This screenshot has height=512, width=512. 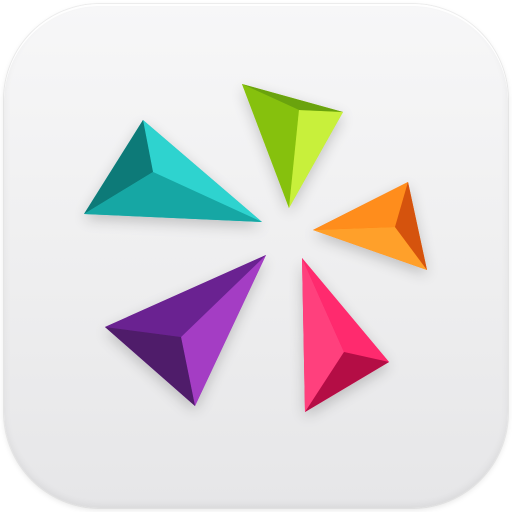 What do you see at coordinates (292, 146) in the screenshot?
I see `lime-triangle` at bounding box center [292, 146].